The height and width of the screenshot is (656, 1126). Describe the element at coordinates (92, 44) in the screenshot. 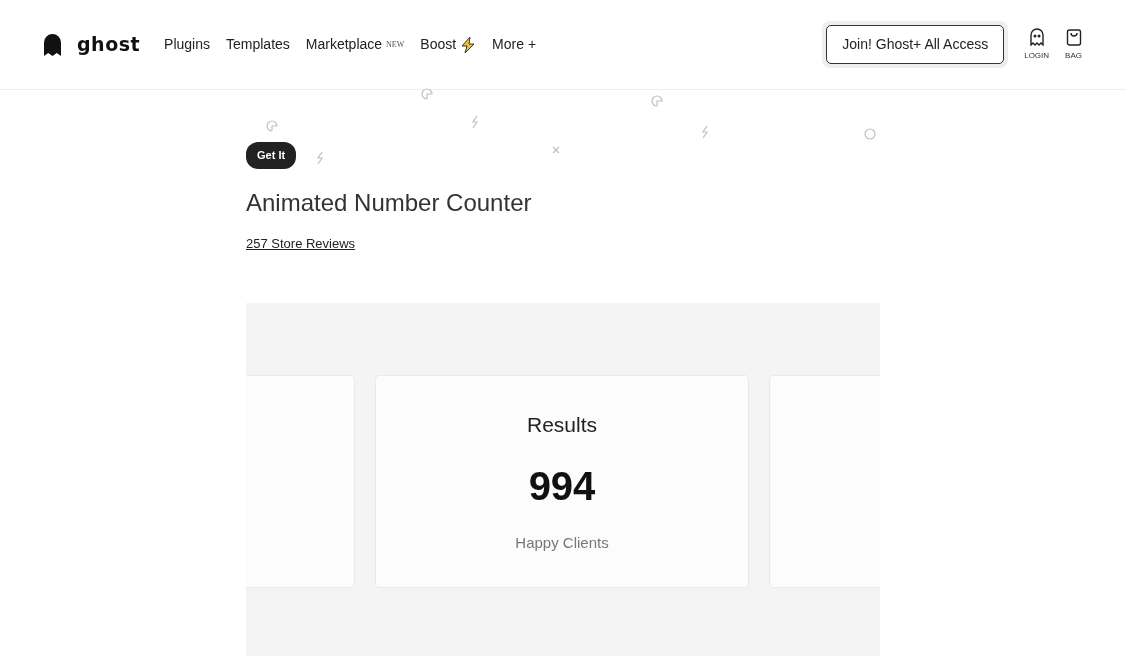

I see `logo: ghost` at that location.